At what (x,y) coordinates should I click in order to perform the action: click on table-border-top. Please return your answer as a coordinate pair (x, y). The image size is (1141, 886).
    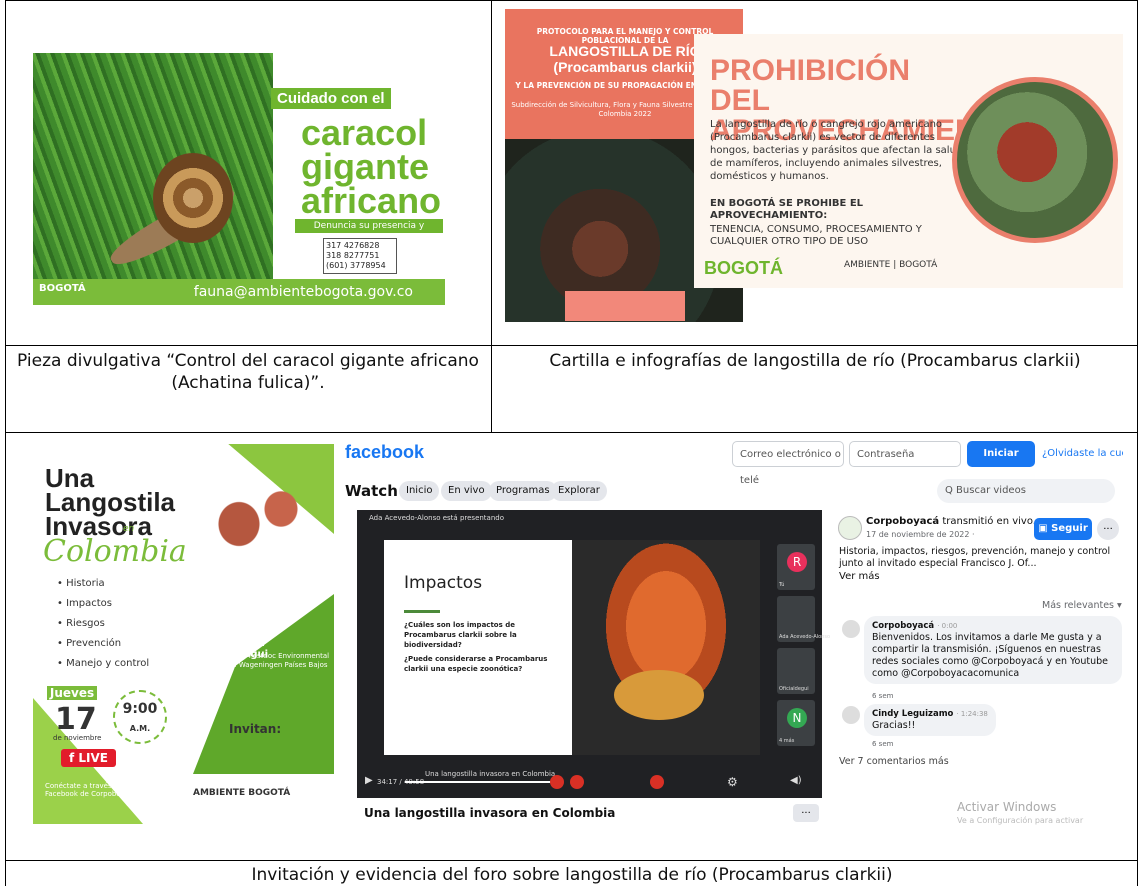
    Looking at the image, I should click on (571, 0).